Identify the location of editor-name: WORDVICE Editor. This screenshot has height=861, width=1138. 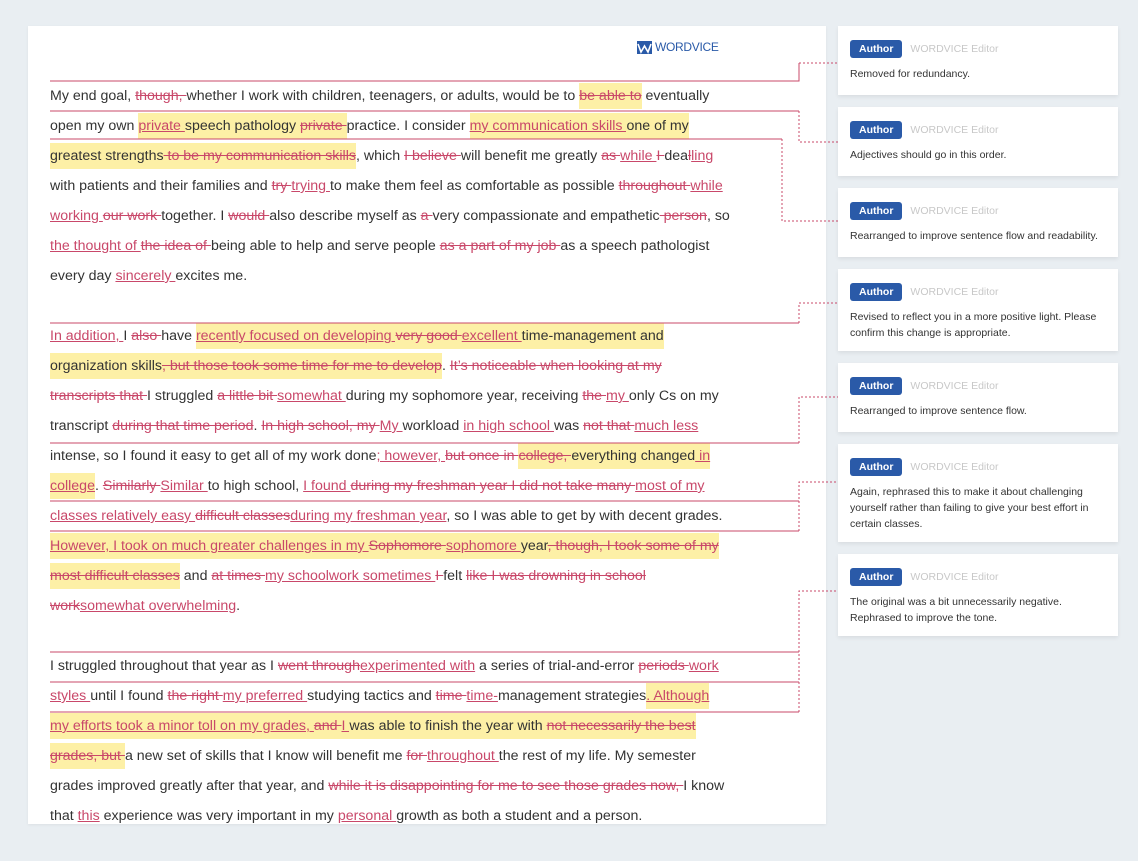
(954, 49).